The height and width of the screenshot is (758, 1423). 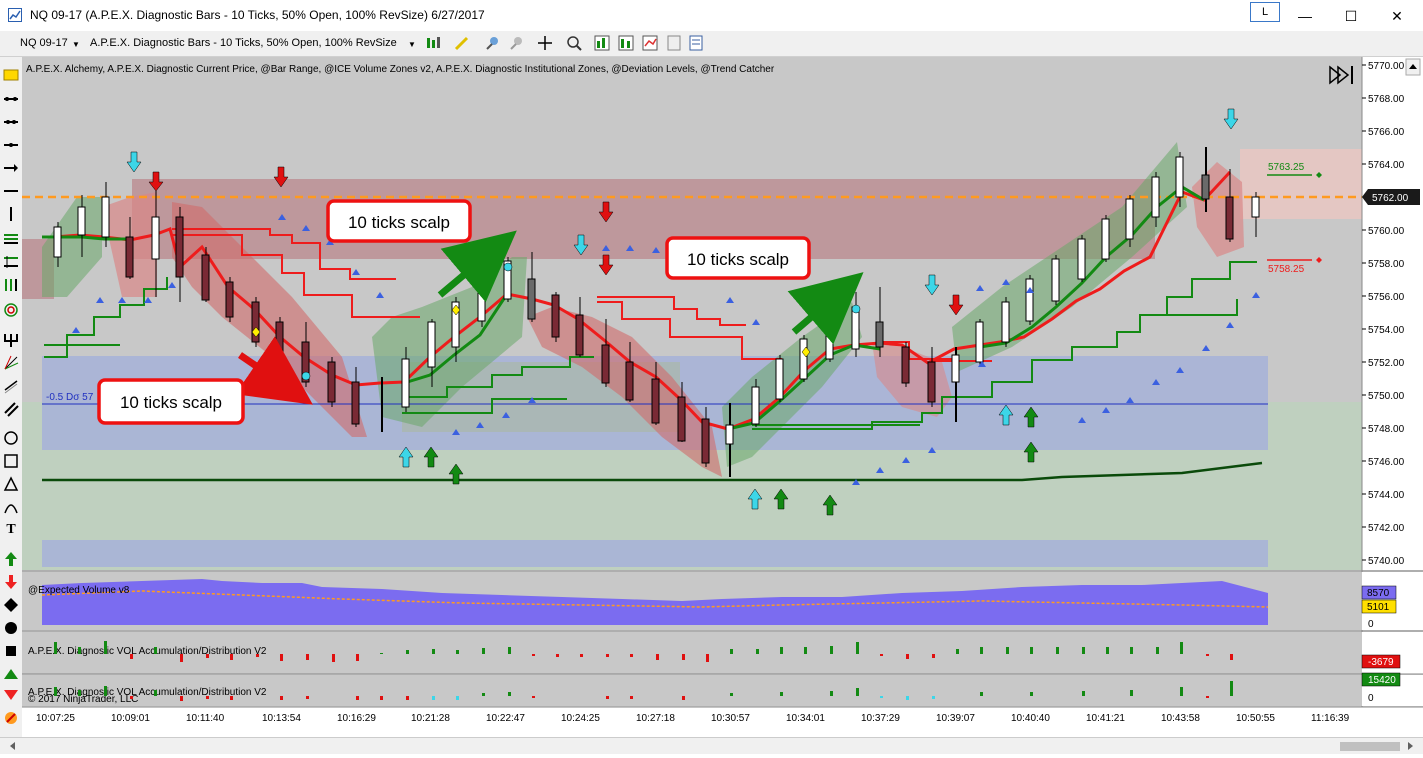 I want to click on ellipse-icon, so click(x=11, y=438).